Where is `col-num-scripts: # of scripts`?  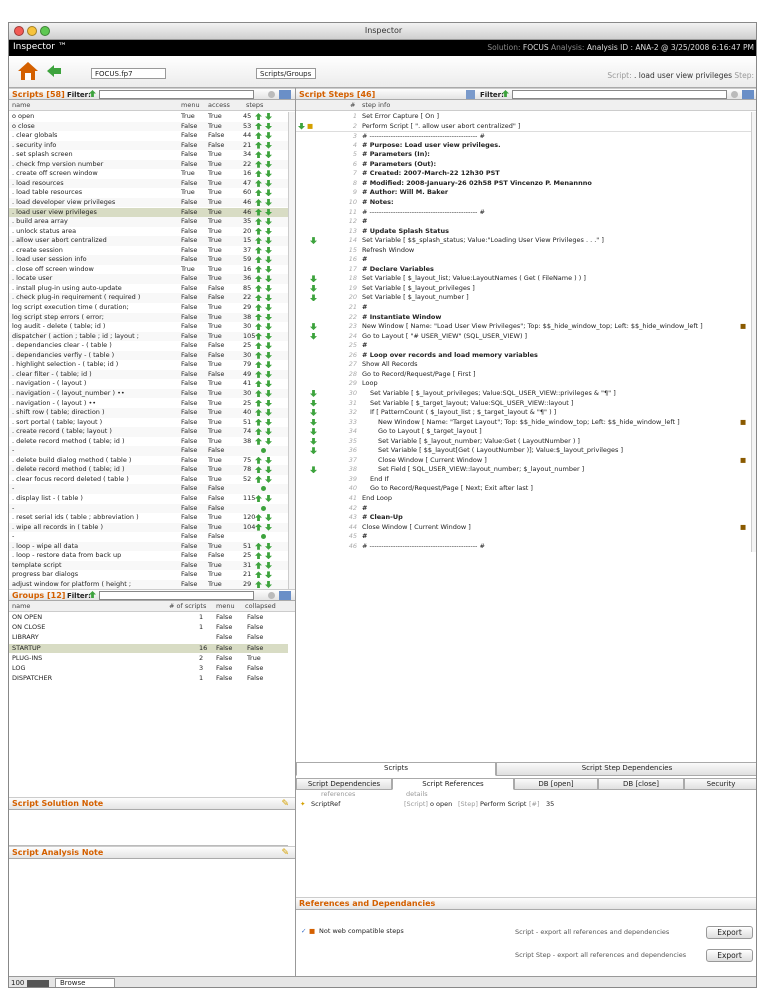
col-num-scripts: # of scripts is located at coordinates (187, 606).